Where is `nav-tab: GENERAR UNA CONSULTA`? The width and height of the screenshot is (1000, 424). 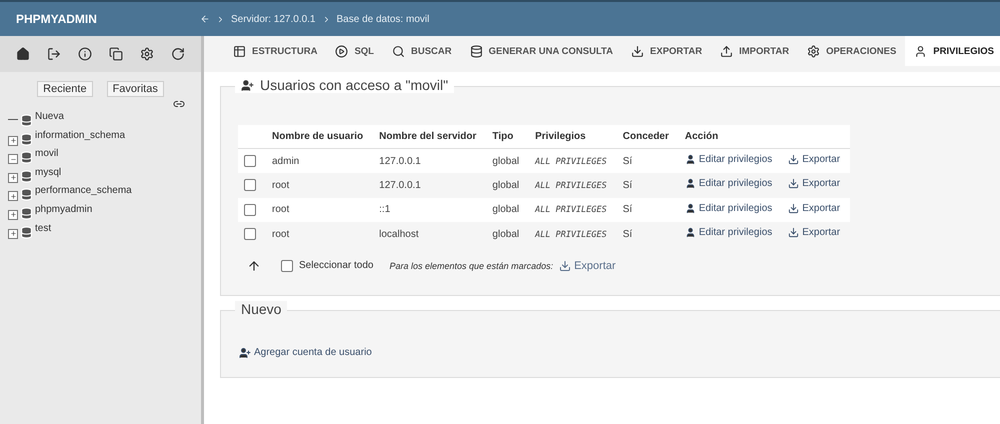 nav-tab: GENERAR UNA CONSULTA is located at coordinates (541, 51).